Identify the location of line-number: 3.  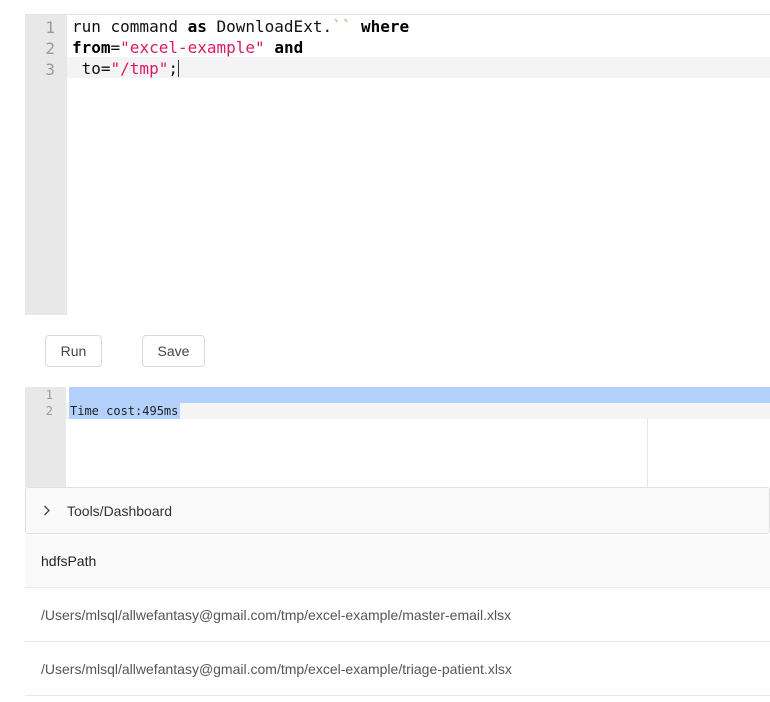
(50, 69).